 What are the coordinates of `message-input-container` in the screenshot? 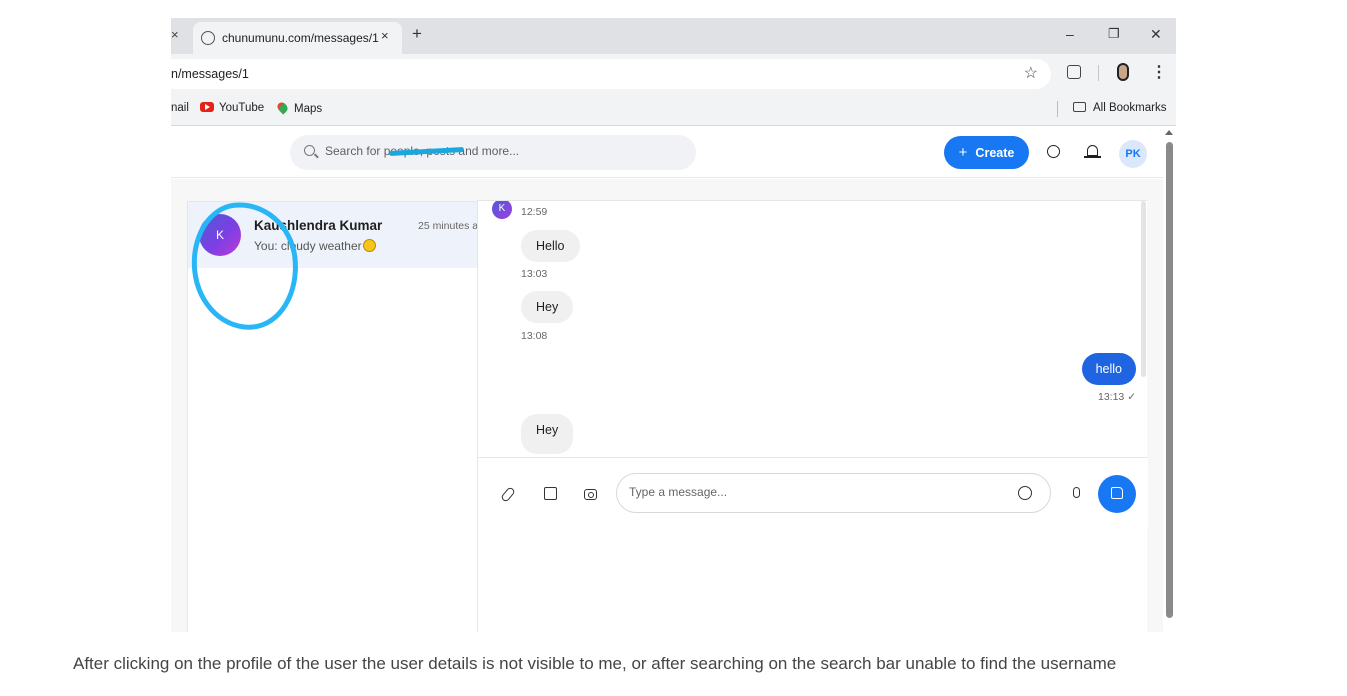 It's located at (833, 493).